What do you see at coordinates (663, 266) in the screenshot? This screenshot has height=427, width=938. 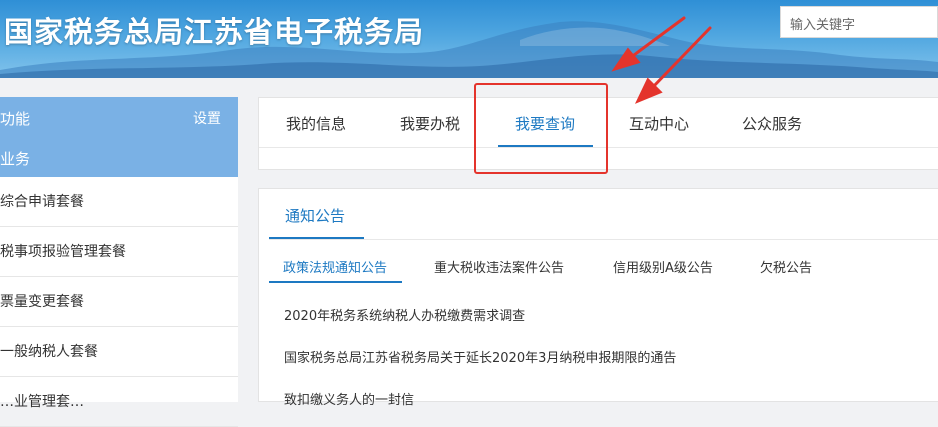 I see `subtab-credit-a-level: 信用级别A级公告` at bounding box center [663, 266].